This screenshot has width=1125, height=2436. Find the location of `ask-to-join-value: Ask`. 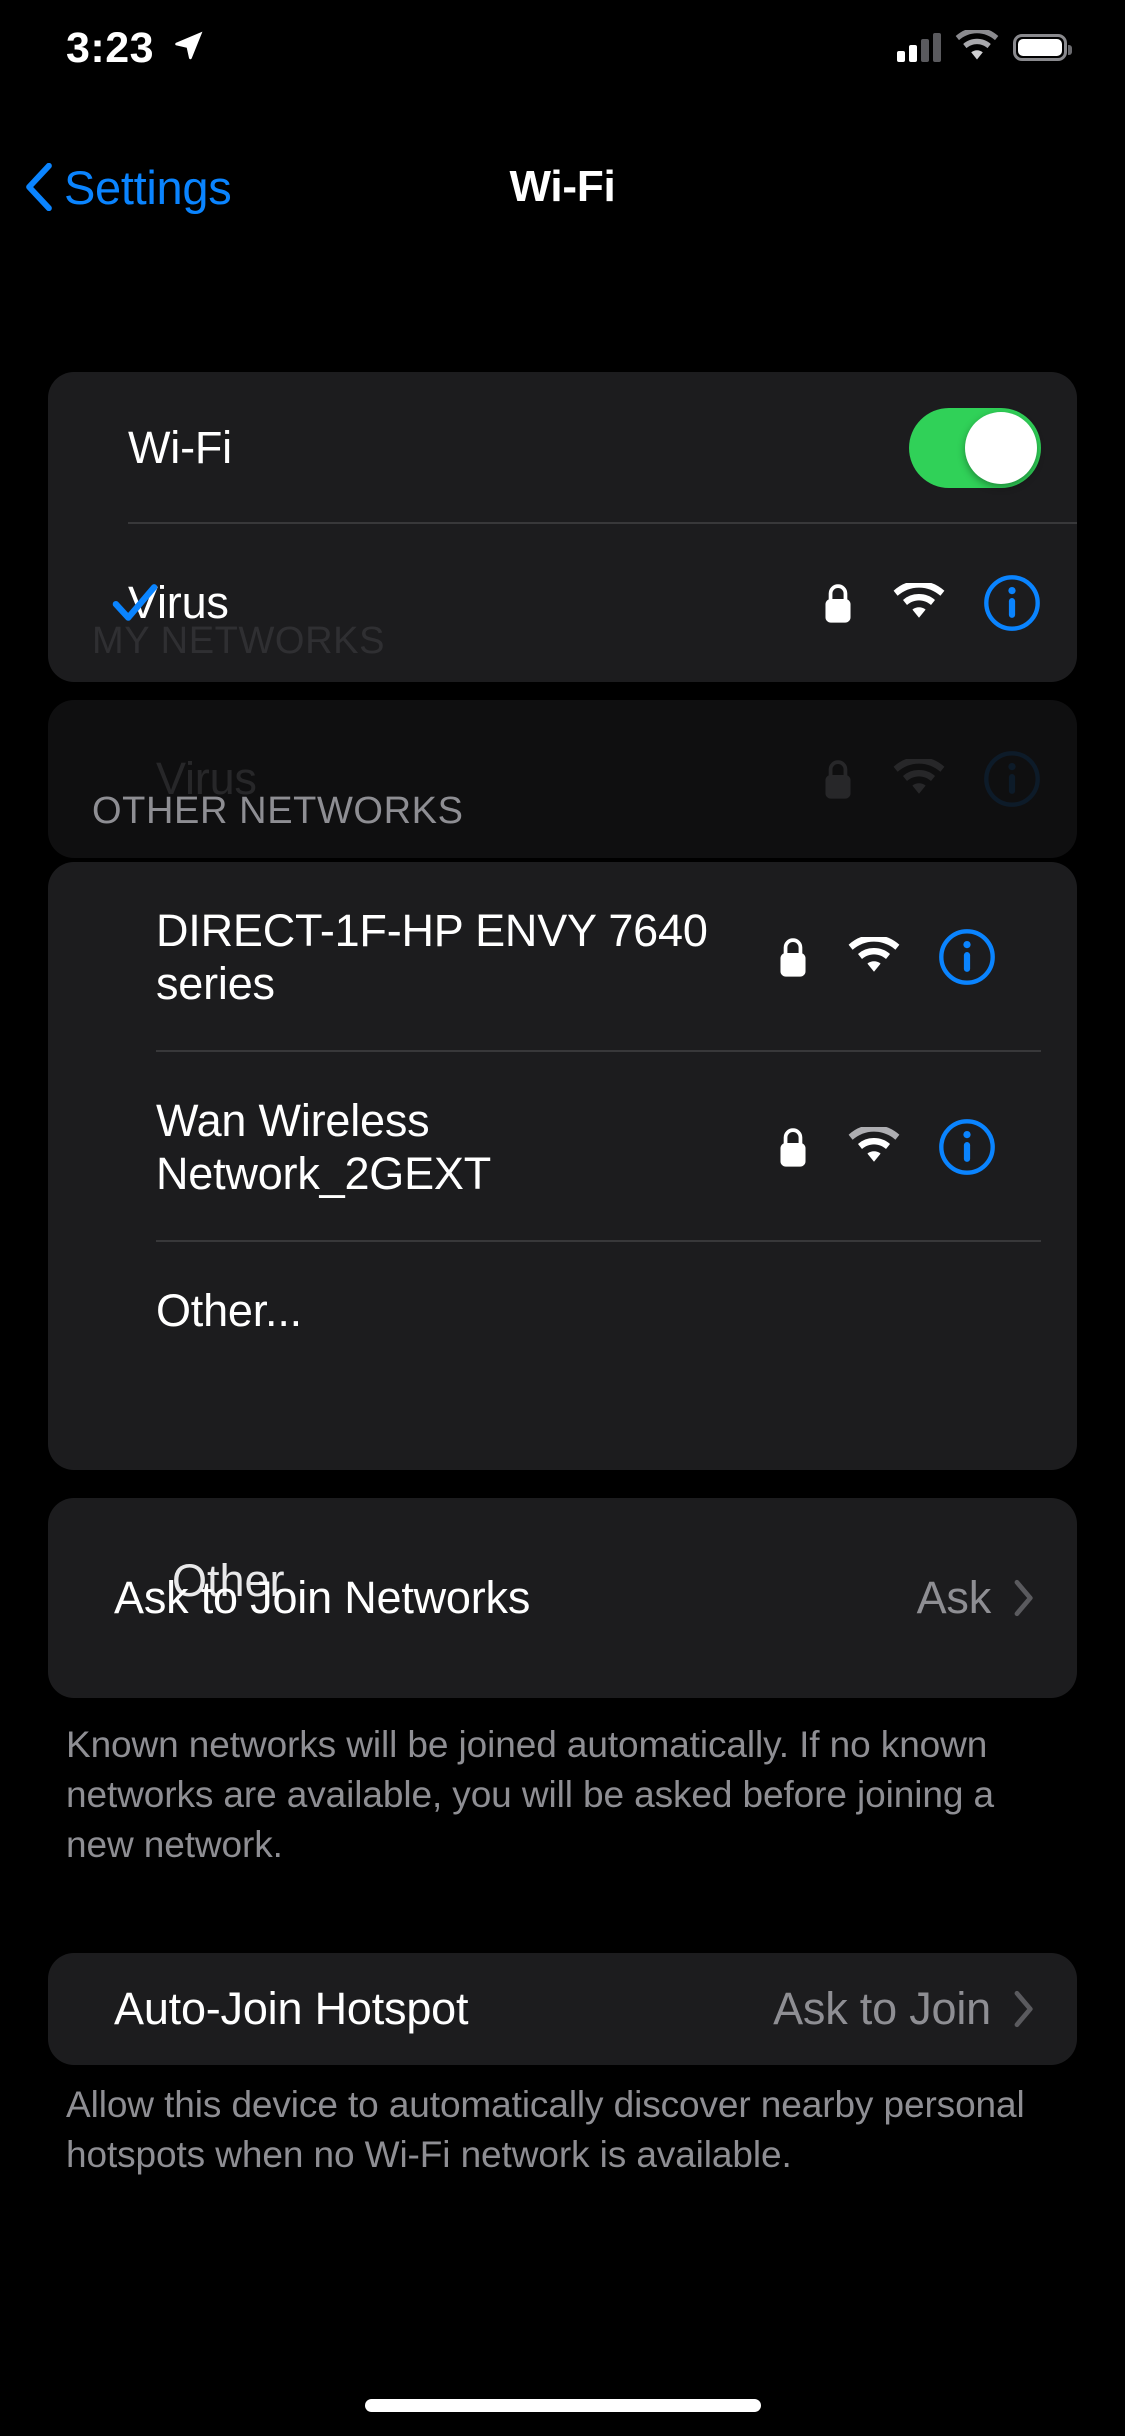

ask-to-join-value: Ask is located at coordinates (954, 1597).